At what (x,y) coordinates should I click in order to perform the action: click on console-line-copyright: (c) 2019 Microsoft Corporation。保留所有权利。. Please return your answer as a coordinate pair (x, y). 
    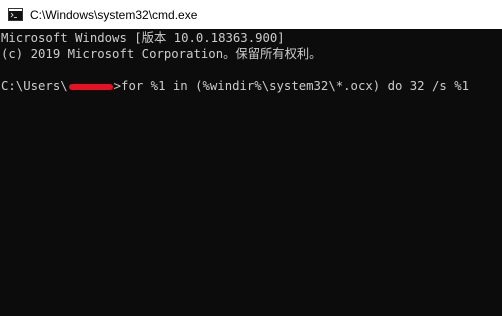
    Looking at the image, I should click on (161, 54).